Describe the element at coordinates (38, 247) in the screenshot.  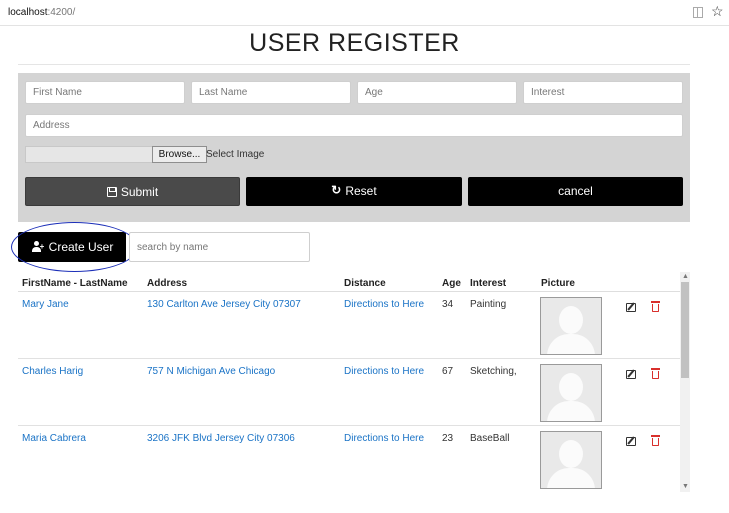
I see `user-plus-icon: +` at that location.